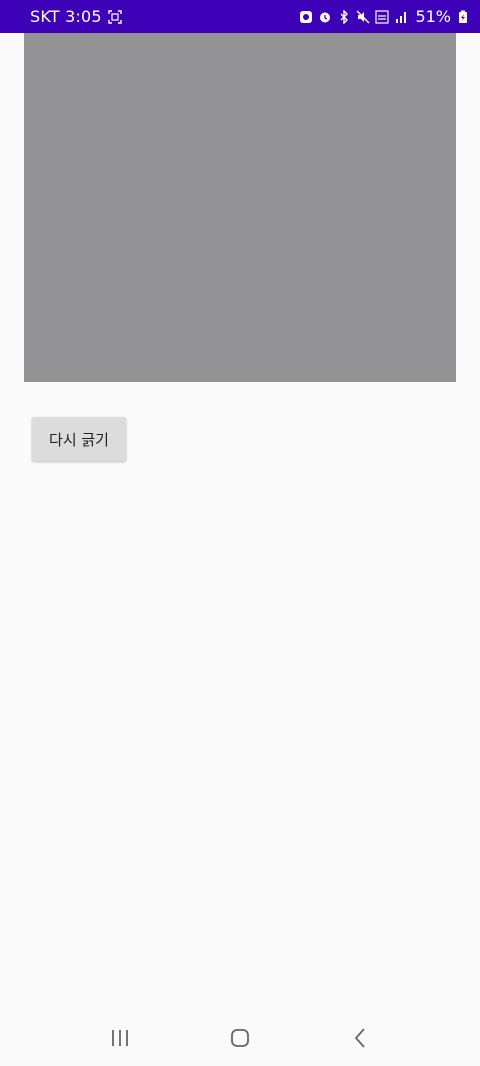  What do you see at coordinates (66, 16) in the screenshot?
I see `carrier-time: SKT 3:05` at bounding box center [66, 16].